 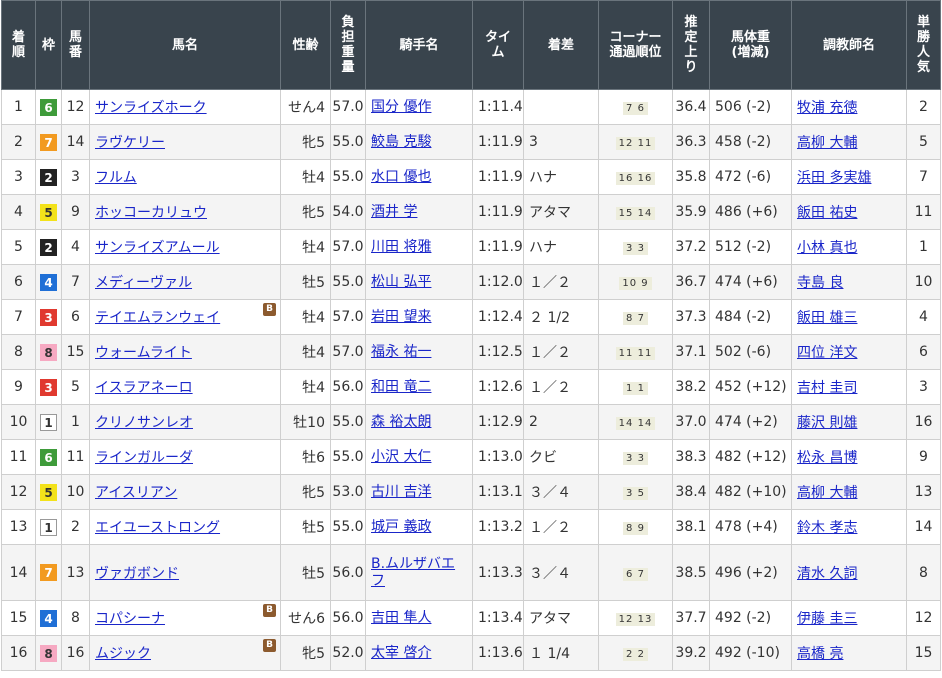 What do you see at coordinates (750, 352) in the screenshot?
I see `bodyweight-cell: 502 (-6)` at bounding box center [750, 352].